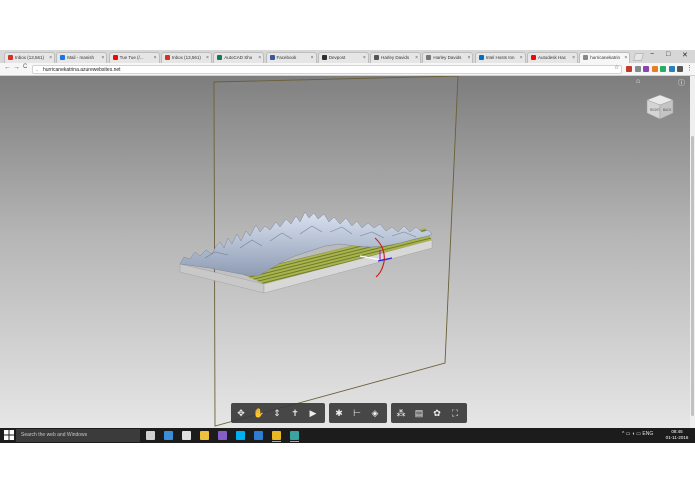 The width and height of the screenshot is (695, 494). Describe the element at coordinates (327, 69) in the screenshot. I see `address-bar: ▫ hurricanekatrina.azurewebsites.net` at that location.